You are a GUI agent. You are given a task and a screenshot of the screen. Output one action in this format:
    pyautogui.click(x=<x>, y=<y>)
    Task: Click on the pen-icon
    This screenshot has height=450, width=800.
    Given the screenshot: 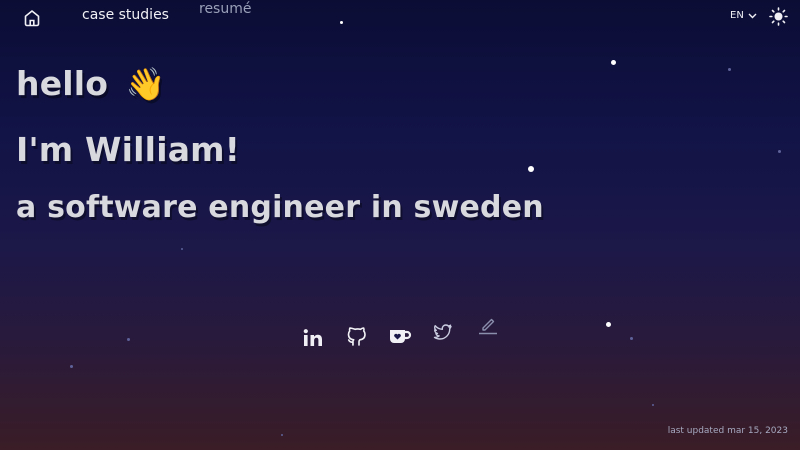 What is the action you would take?
    pyautogui.click(x=488, y=326)
    